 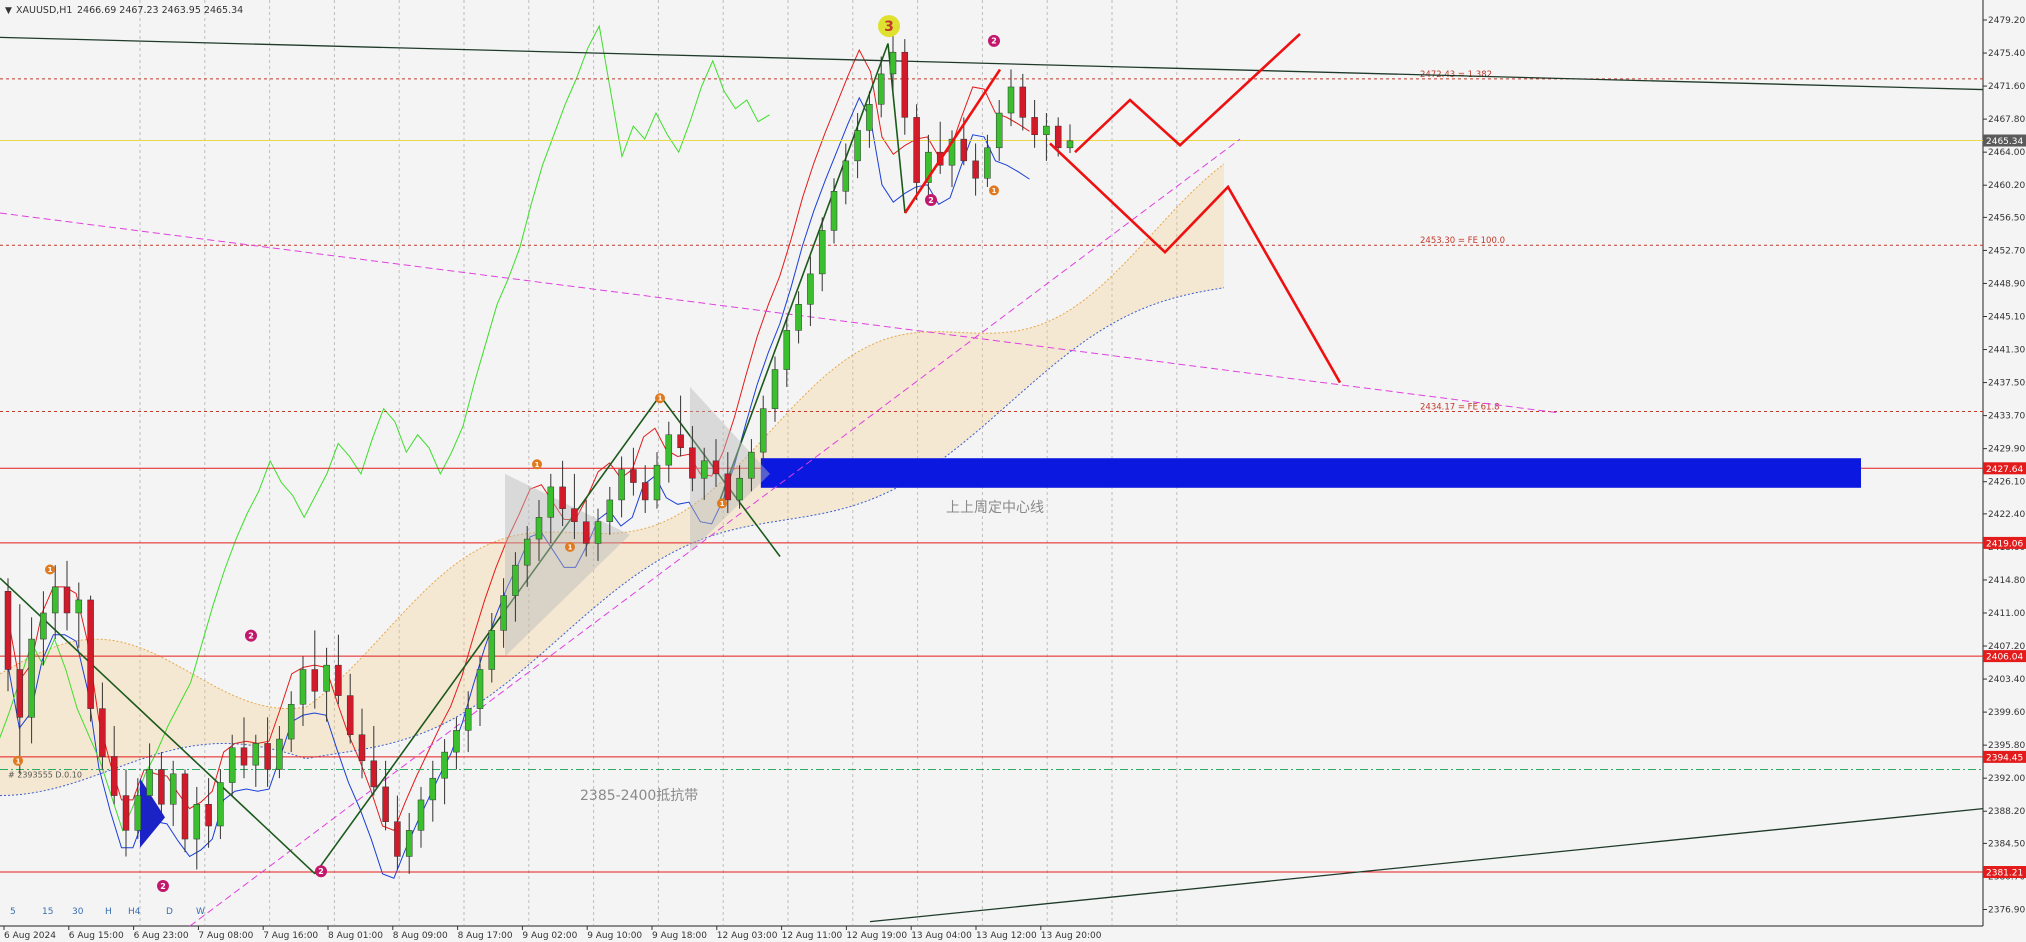 What do you see at coordinates (47, 912) in the screenshot?
I see `timeframe-button: 15` at bounding box center [47, 912].